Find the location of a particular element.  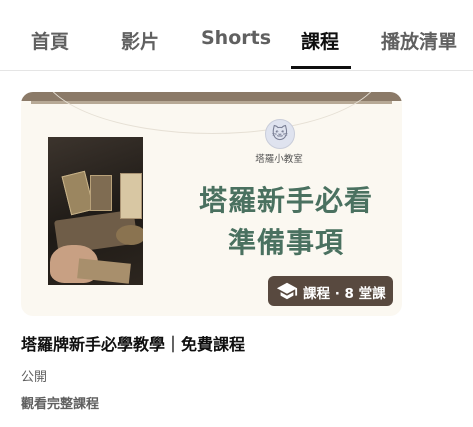

tab-videos: 影片 is located at coordinates (140, 40).